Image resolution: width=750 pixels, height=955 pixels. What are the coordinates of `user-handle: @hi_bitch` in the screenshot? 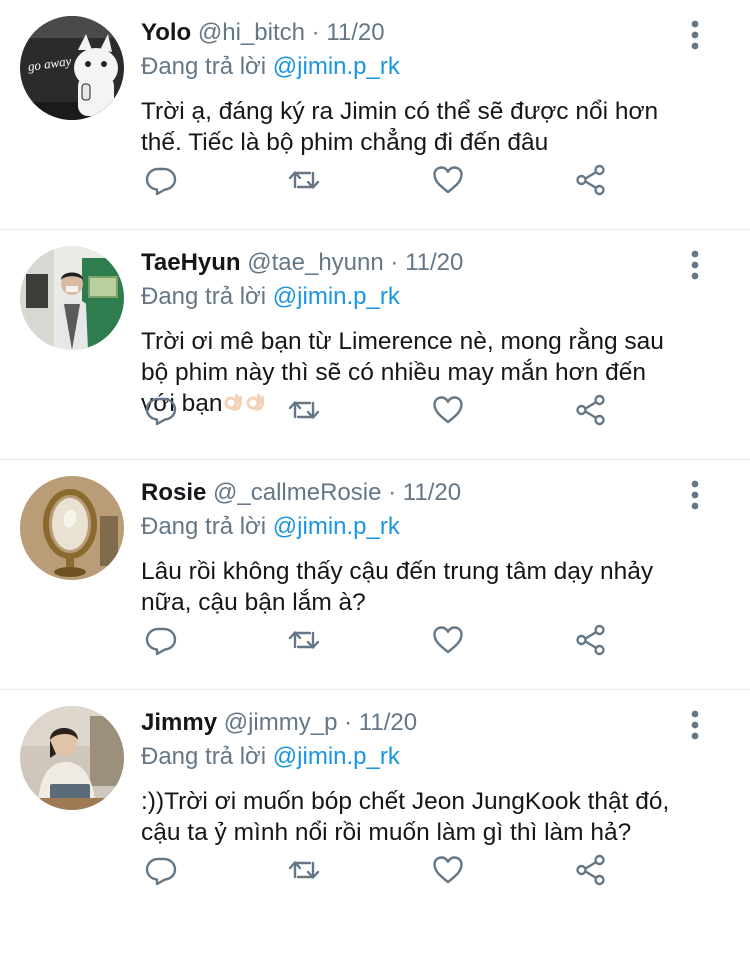 It's located at (251, 32).